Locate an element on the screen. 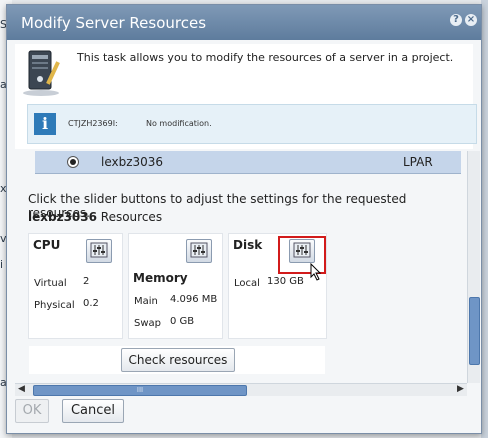  disk-local-value: 130 GB is located at coordinates (285, 281).